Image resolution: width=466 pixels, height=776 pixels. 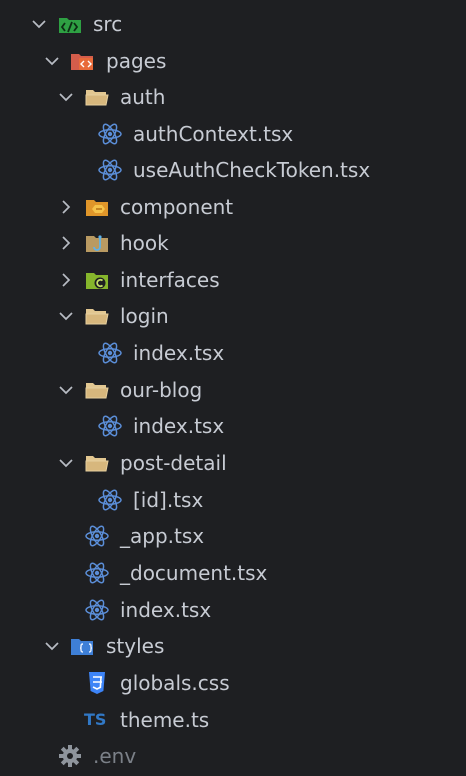 What do you see at coordinates (165, 720) in the screenshot?
I see `tree-item-label: theme.ts` at bounding box center [165, 720].